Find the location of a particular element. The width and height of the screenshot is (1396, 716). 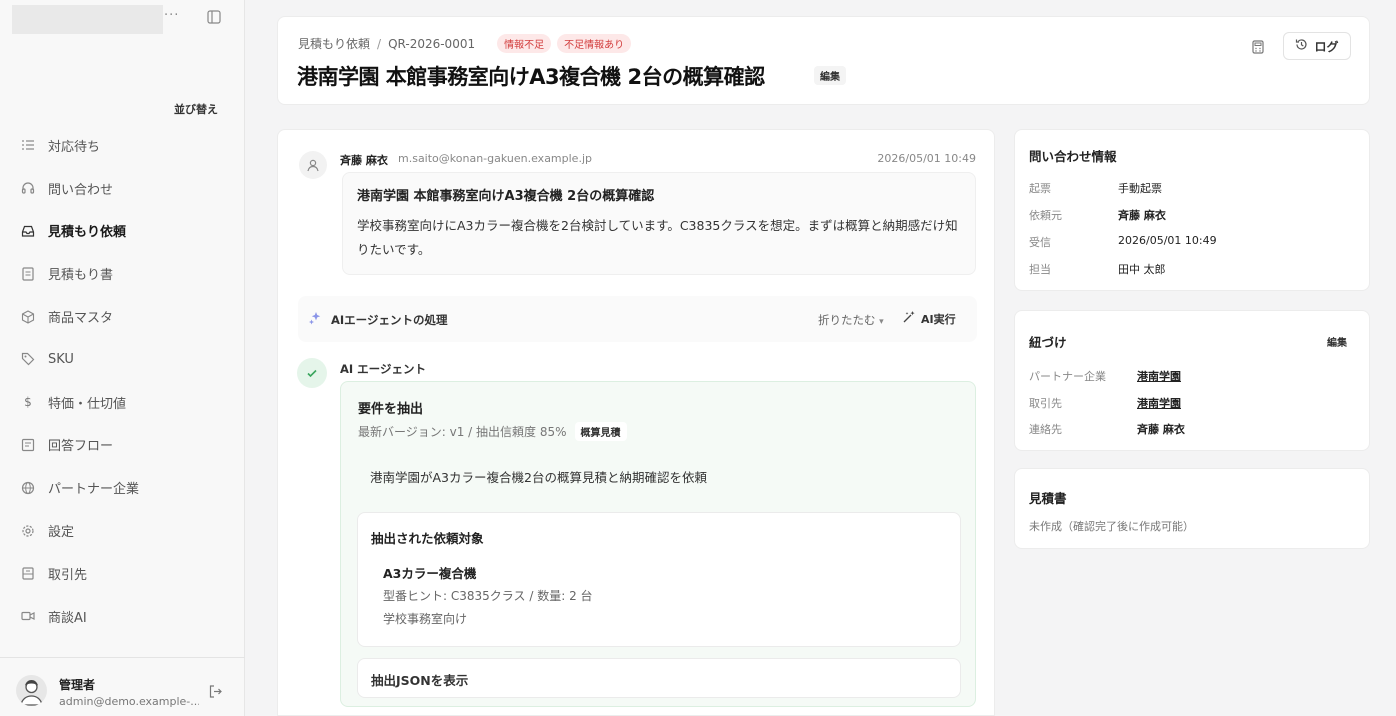

sidebar-item-sales-ai: 商談AI is located at coordinates (122, 616).